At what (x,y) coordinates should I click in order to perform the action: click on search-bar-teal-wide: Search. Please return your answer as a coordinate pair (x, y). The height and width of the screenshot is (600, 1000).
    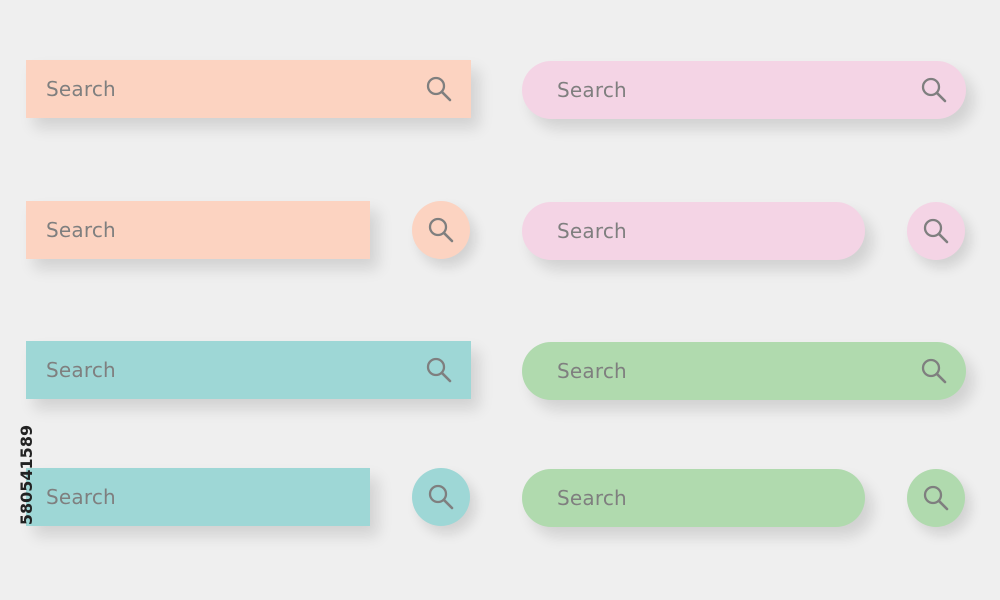
    Looking at the image, I should click on (248, 370).